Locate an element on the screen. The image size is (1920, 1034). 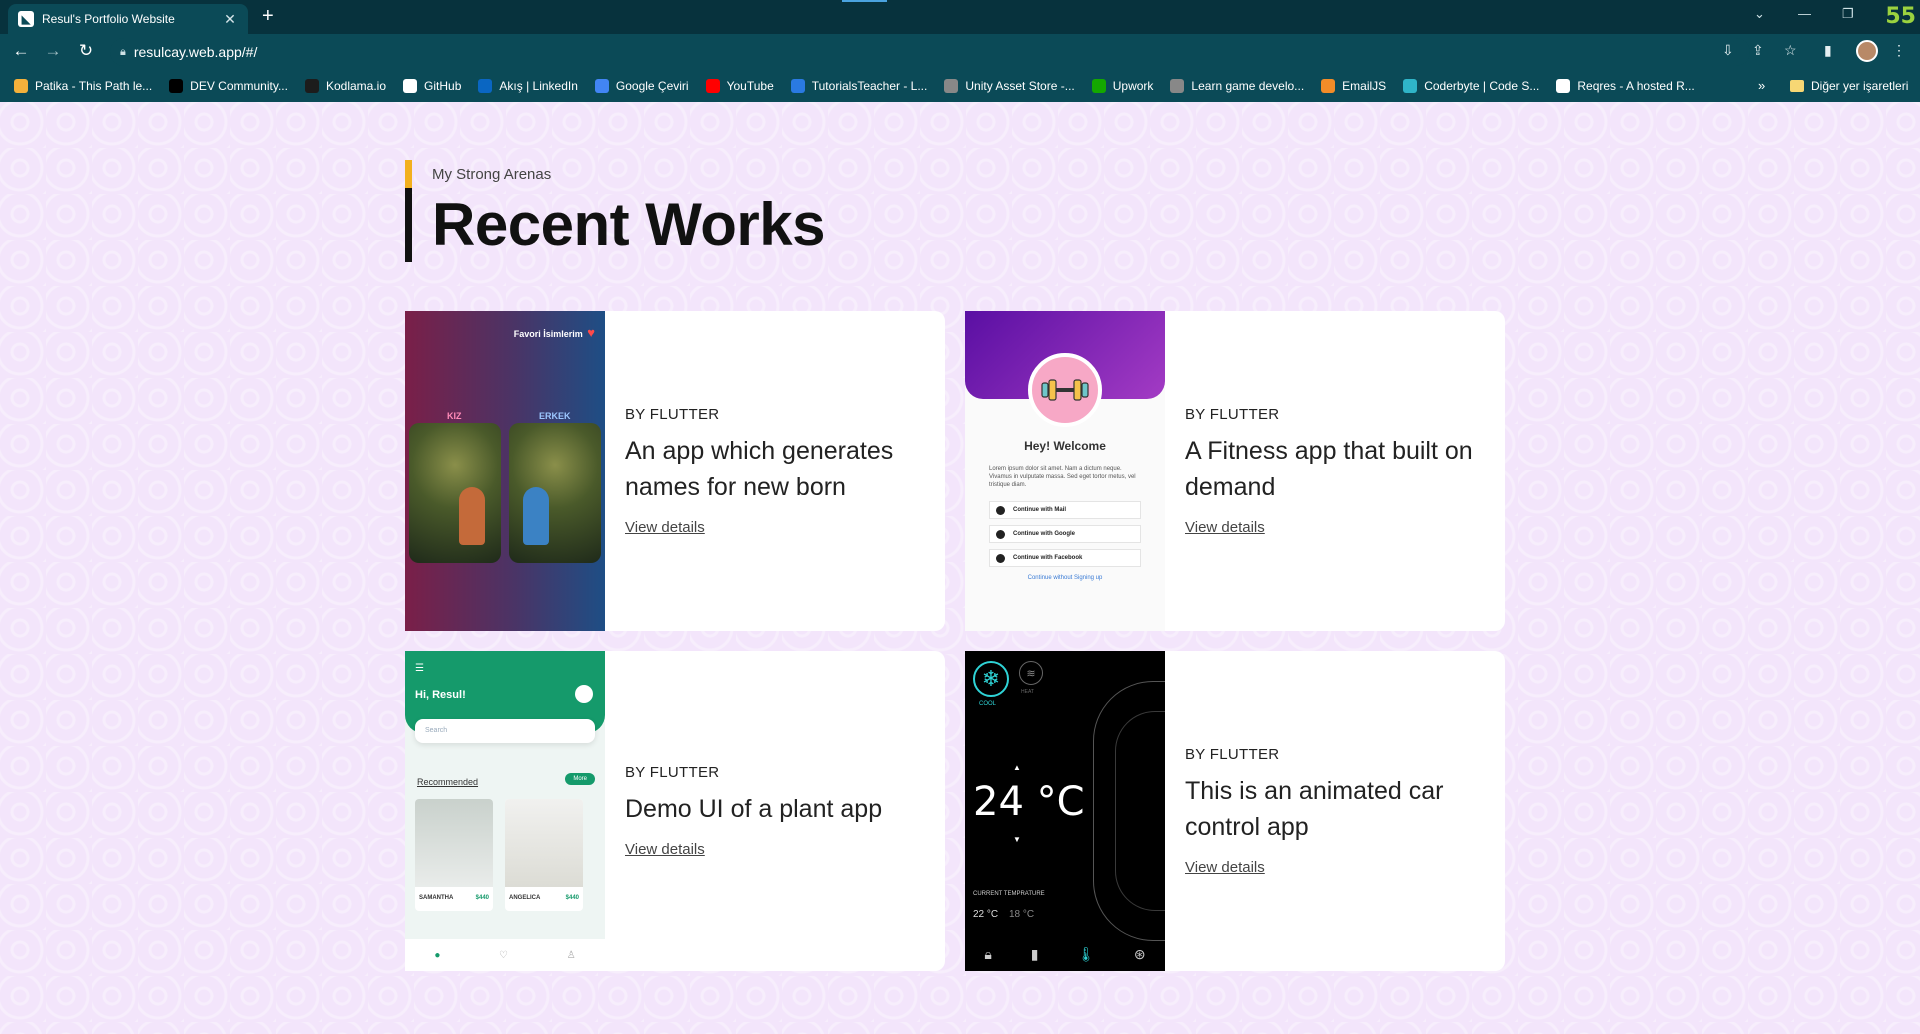
work-title: A Fitness app that built on demand is located at coordinates (1329, 468).